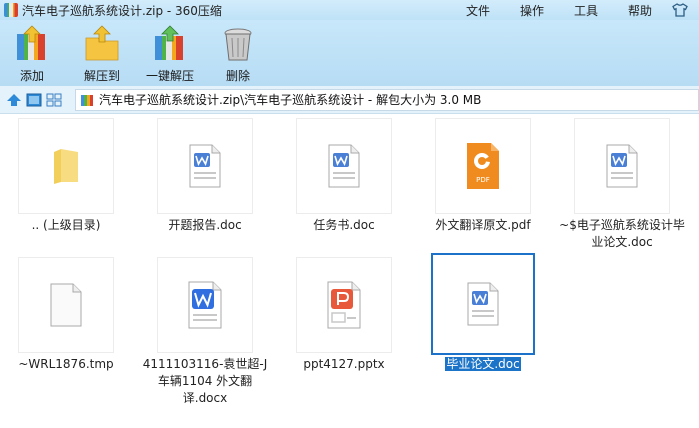 This screenshot has width=699, height=428. Describe the element at coordinates (349, 10) in the screenshot. I see `title-bar: 汽车电子巡航系统设计.zip - 360压缩 文件 操作 工具 帮助` at that location.